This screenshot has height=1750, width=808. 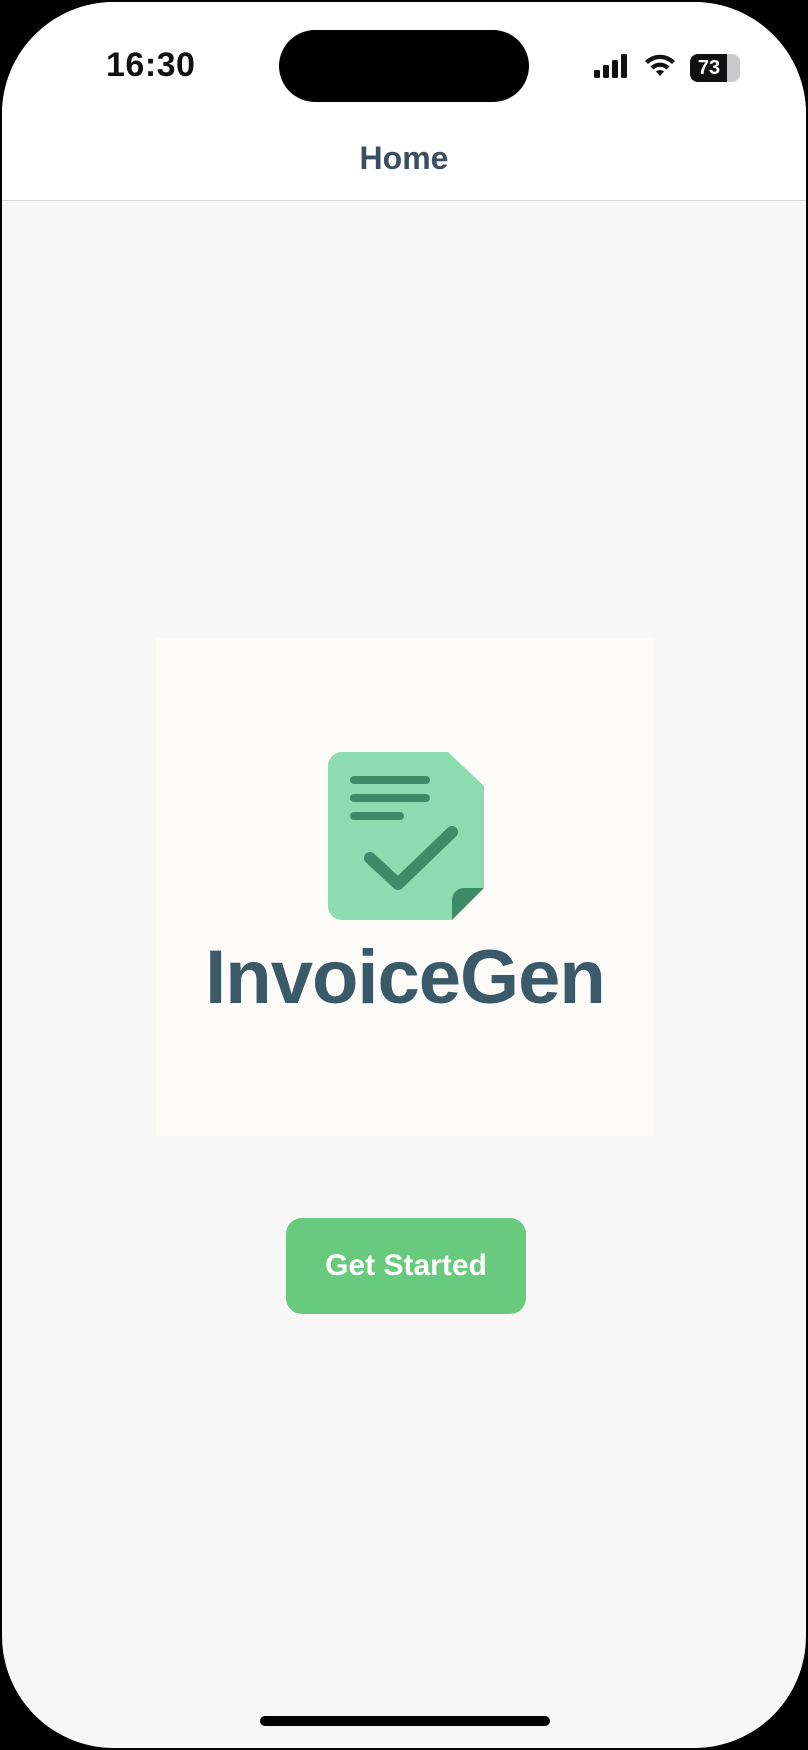 I want to click on battery-body: 73, so click(x=715, y=68).